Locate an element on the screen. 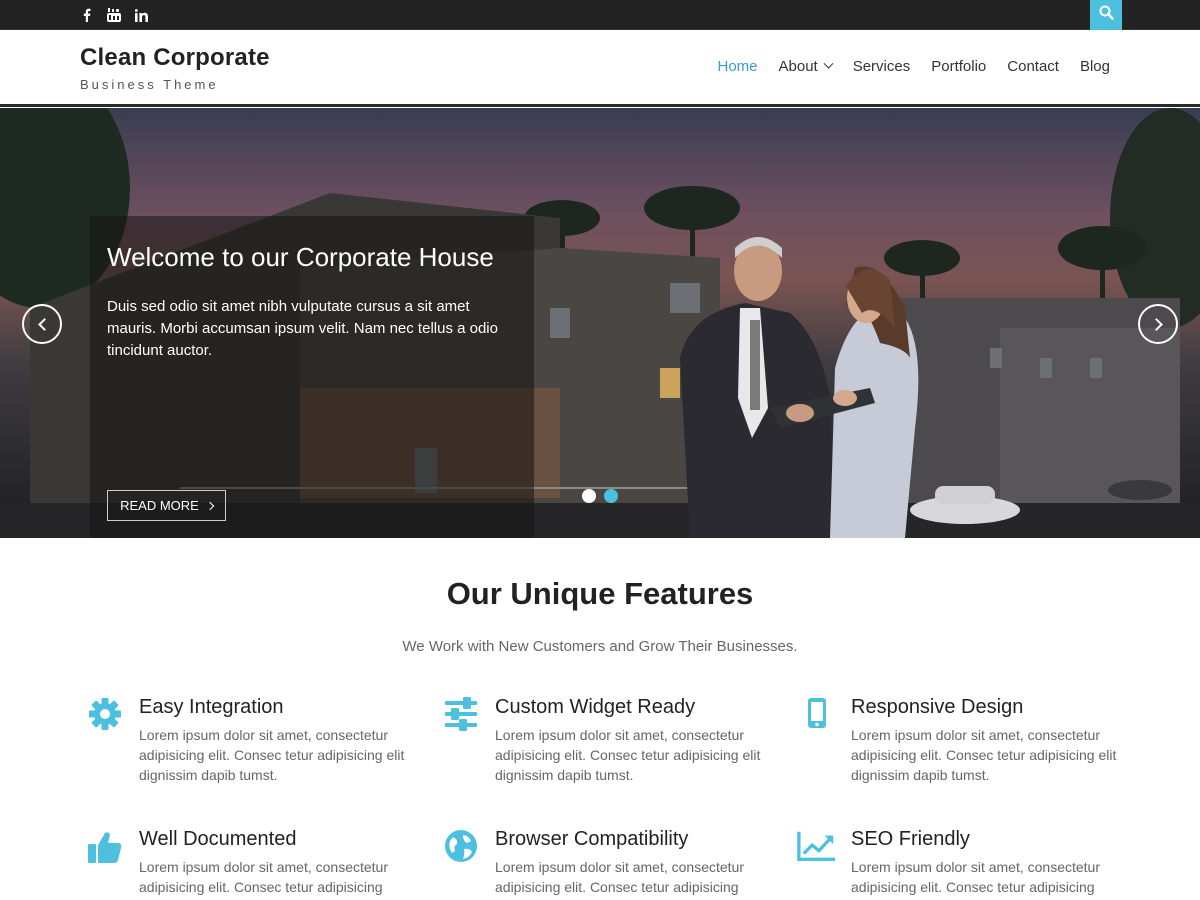 The height and width of the screenshot is (900, 1200). slider-next-button is located at coordinates (1158, 324).